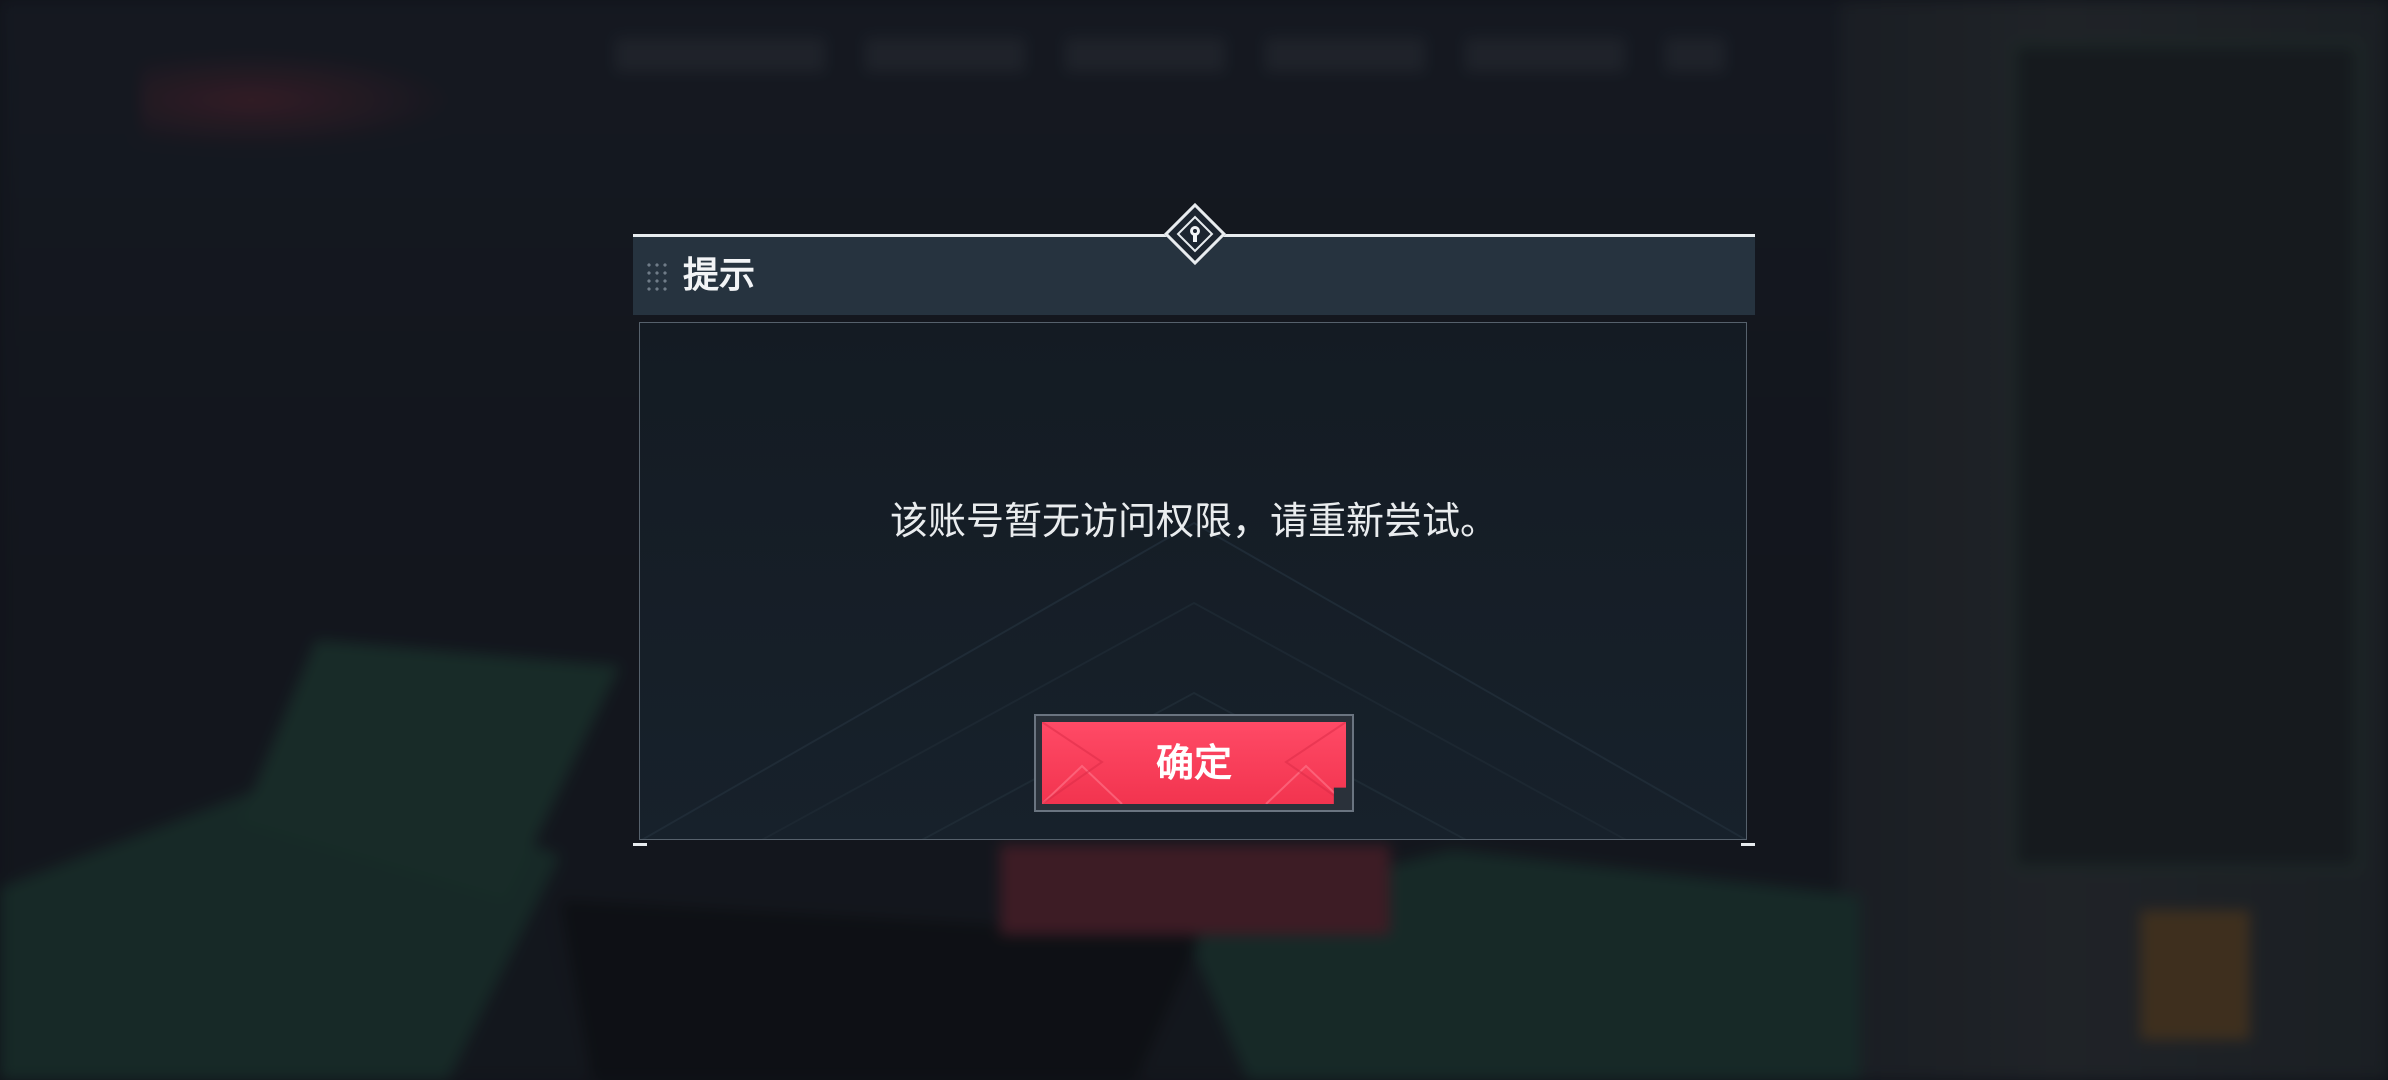  I want to click on dialog-title: 提示, so click(719, 275).